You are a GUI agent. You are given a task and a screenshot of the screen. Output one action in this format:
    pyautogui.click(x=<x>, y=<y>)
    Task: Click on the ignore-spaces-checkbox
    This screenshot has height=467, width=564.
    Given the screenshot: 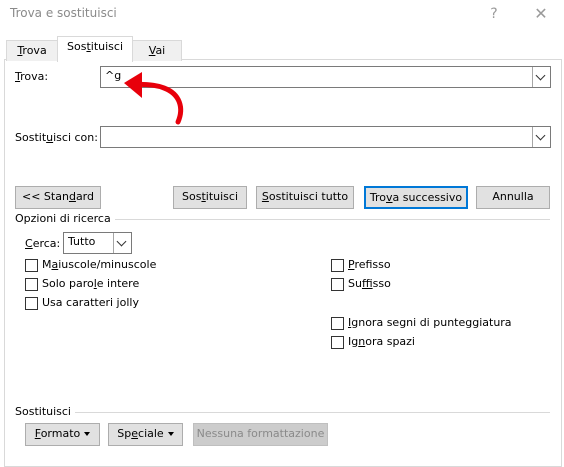 What is the action you would take?
    pyautogui.click(x=337, y=342)
    